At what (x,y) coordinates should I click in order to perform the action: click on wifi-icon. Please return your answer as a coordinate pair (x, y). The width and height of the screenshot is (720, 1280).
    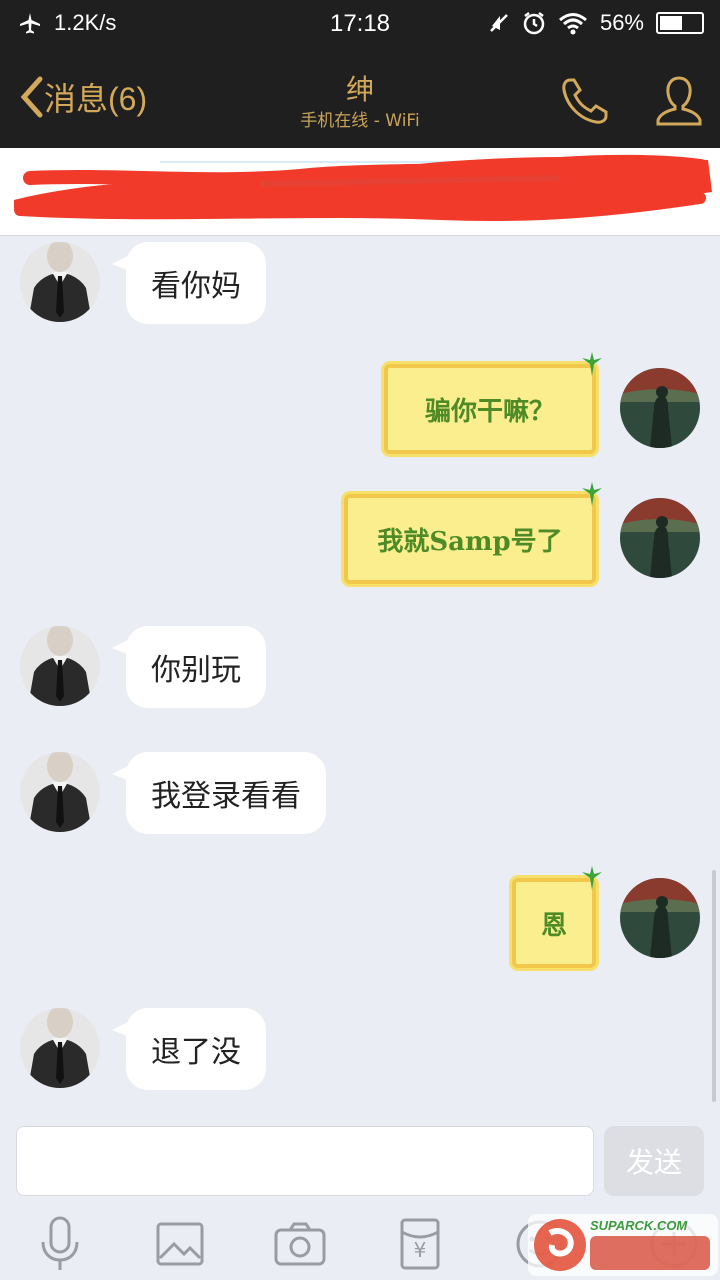
    Looking at the image, I should click on (572, 24).